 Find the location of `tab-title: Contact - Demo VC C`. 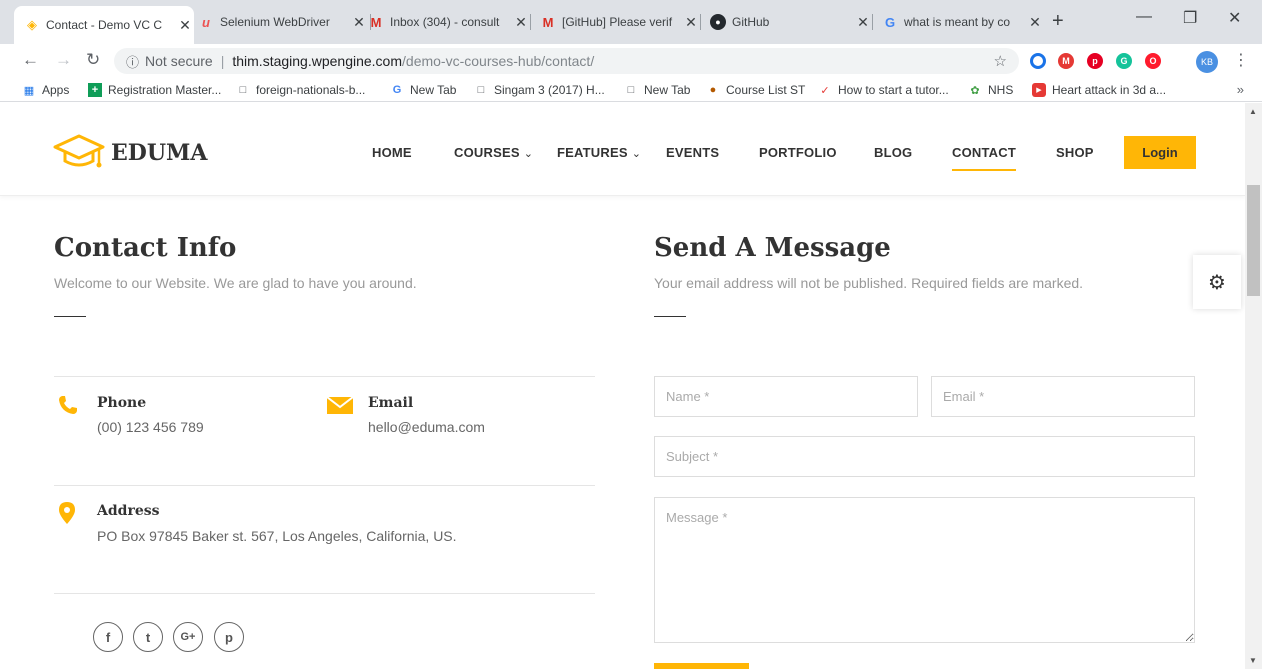

tab-title: Contact - Demo VC C is located at coordinates (104, 25).